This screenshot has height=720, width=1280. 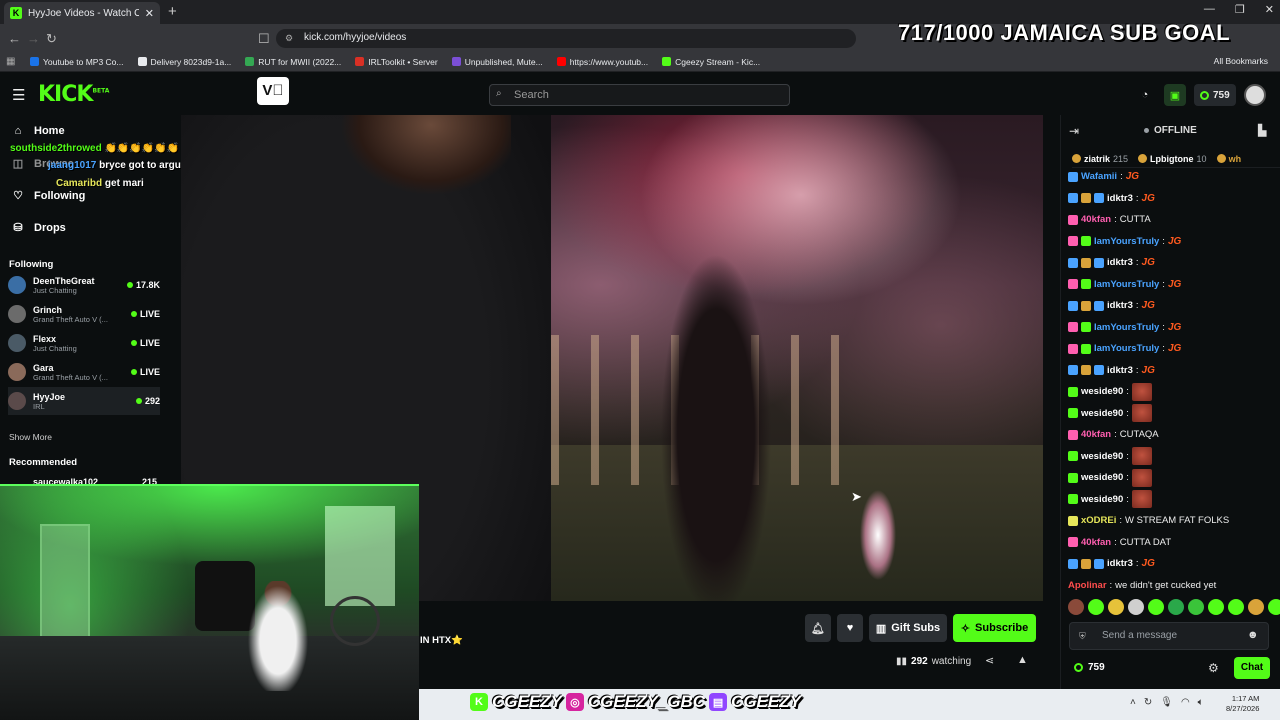 What do you see at coordinates (1209, 9) in the screenshot?
I see `minimize-icon: —` at bounding box center [1209, 9].